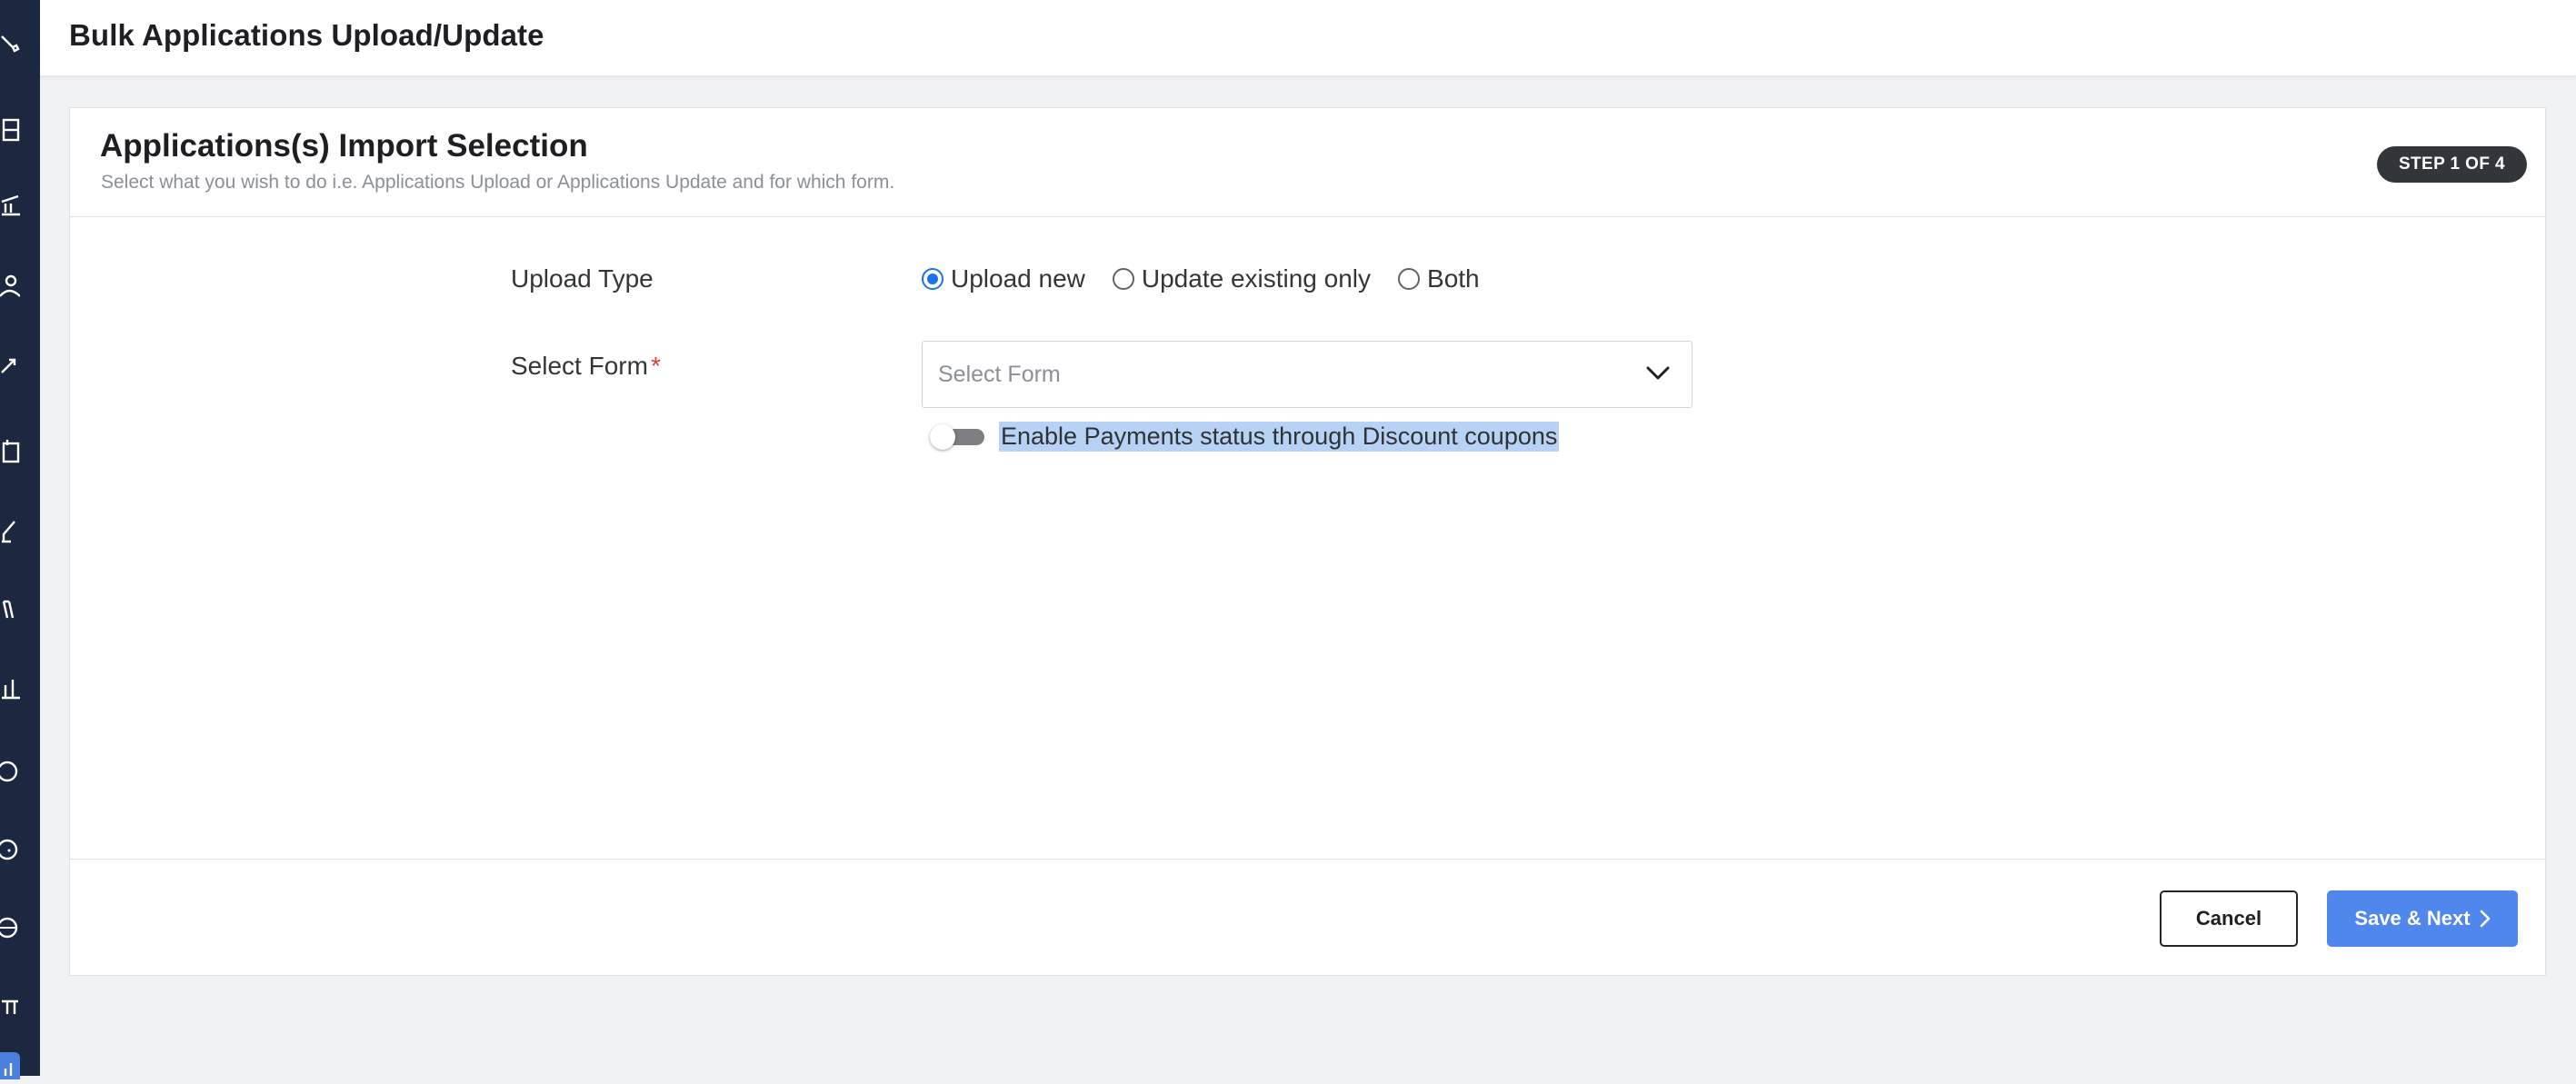 This screenshot has height=1084, width=2576. Describe the element at coordinates (10, 1005) in the screenshot. I see `table-icon` at that location.